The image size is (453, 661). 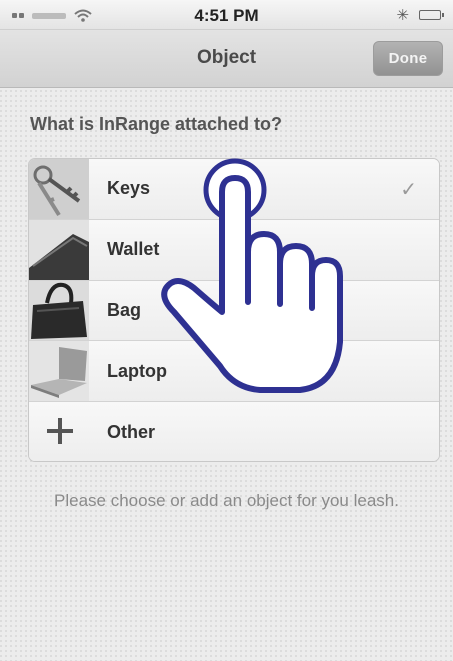 What do you see at coordinates (156, 124) in the screenshot?
I see `question-label: What is InRange attached to?` at bounding box center [156, 124].